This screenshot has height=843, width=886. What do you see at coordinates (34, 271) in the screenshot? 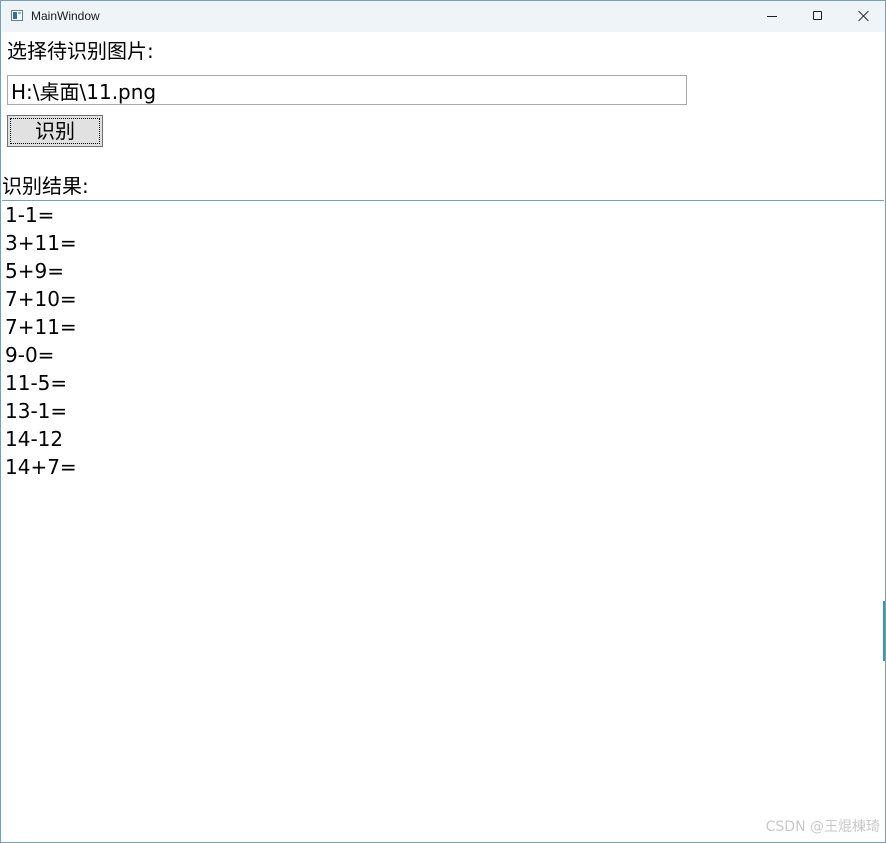
I see `result-line: 5+9=` at bounding box center [34, 271].